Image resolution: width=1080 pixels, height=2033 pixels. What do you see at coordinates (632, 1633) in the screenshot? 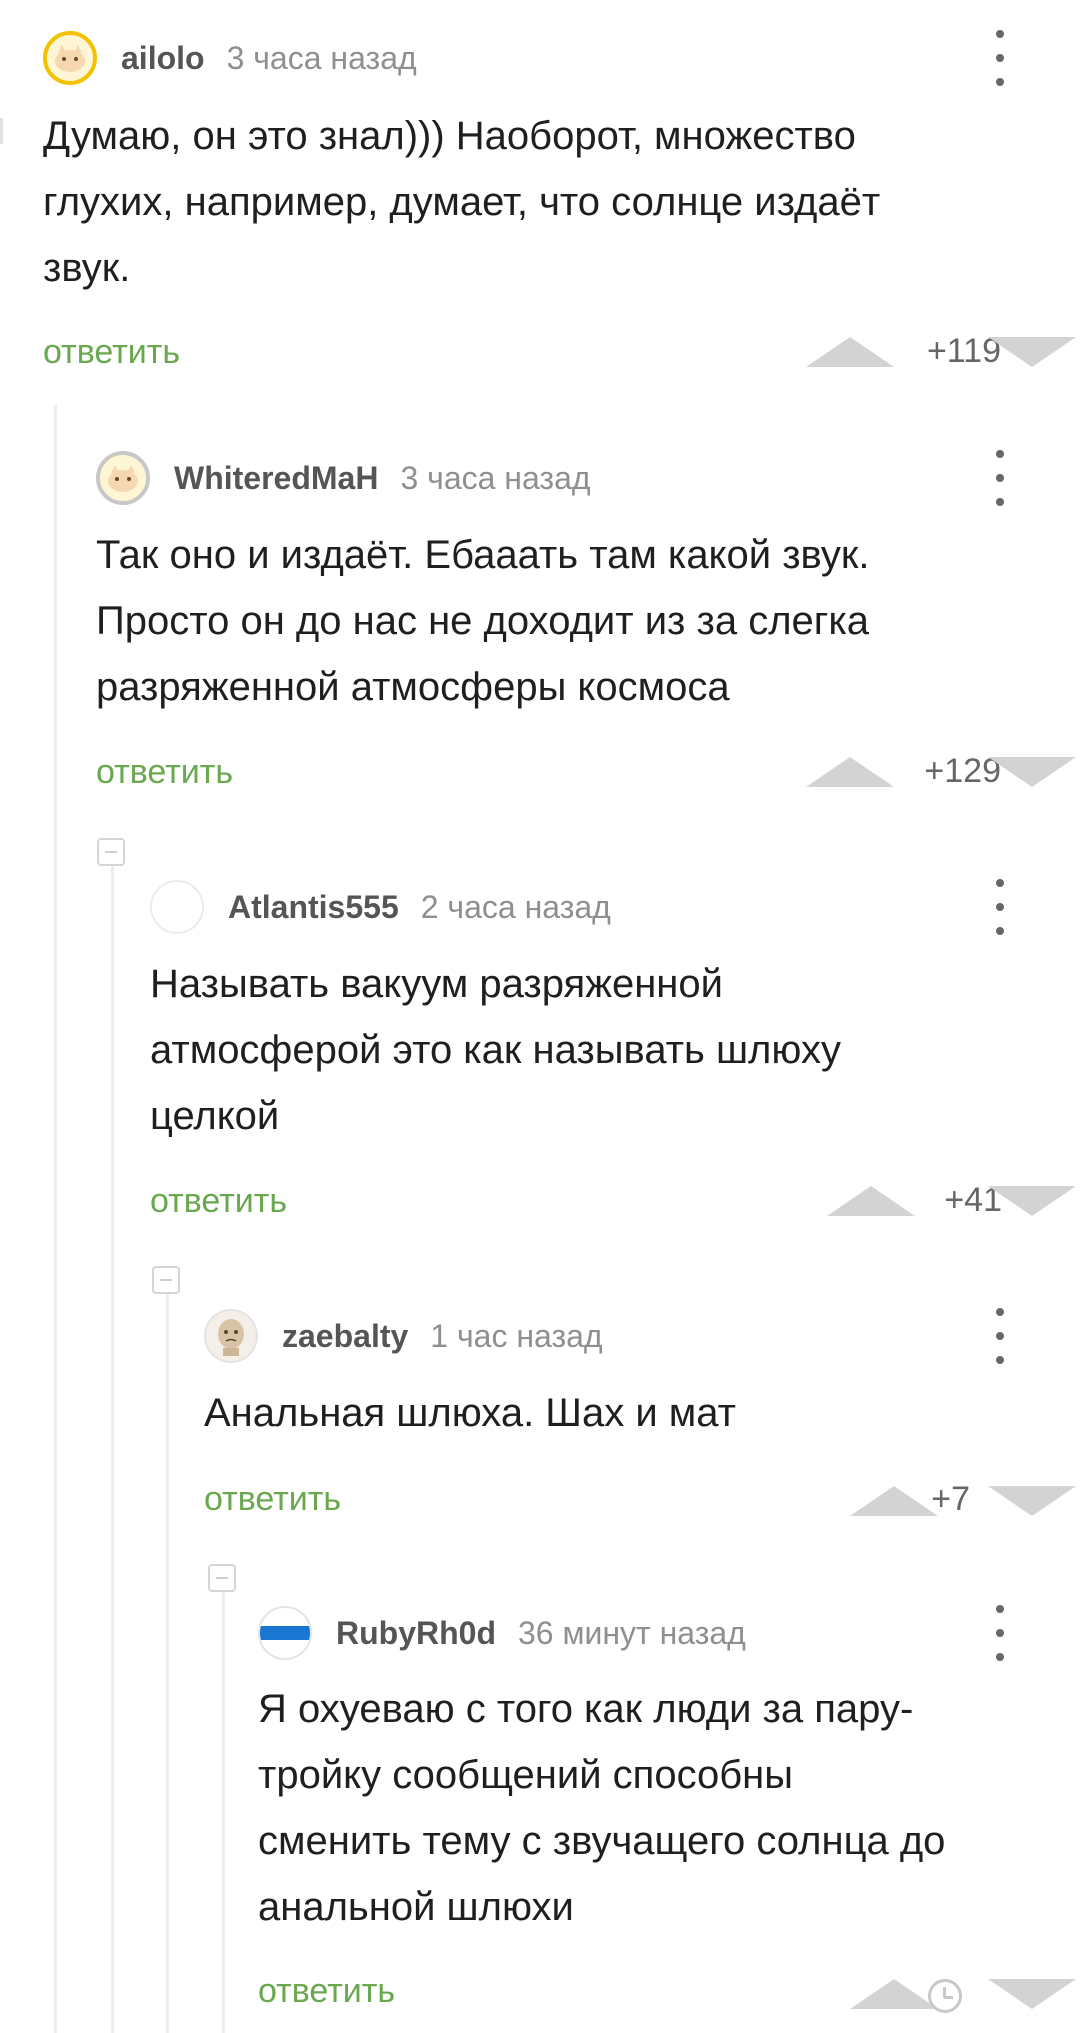
I see `comment-timestamp: 36 минут назад` at bounding box center [632, 1633].